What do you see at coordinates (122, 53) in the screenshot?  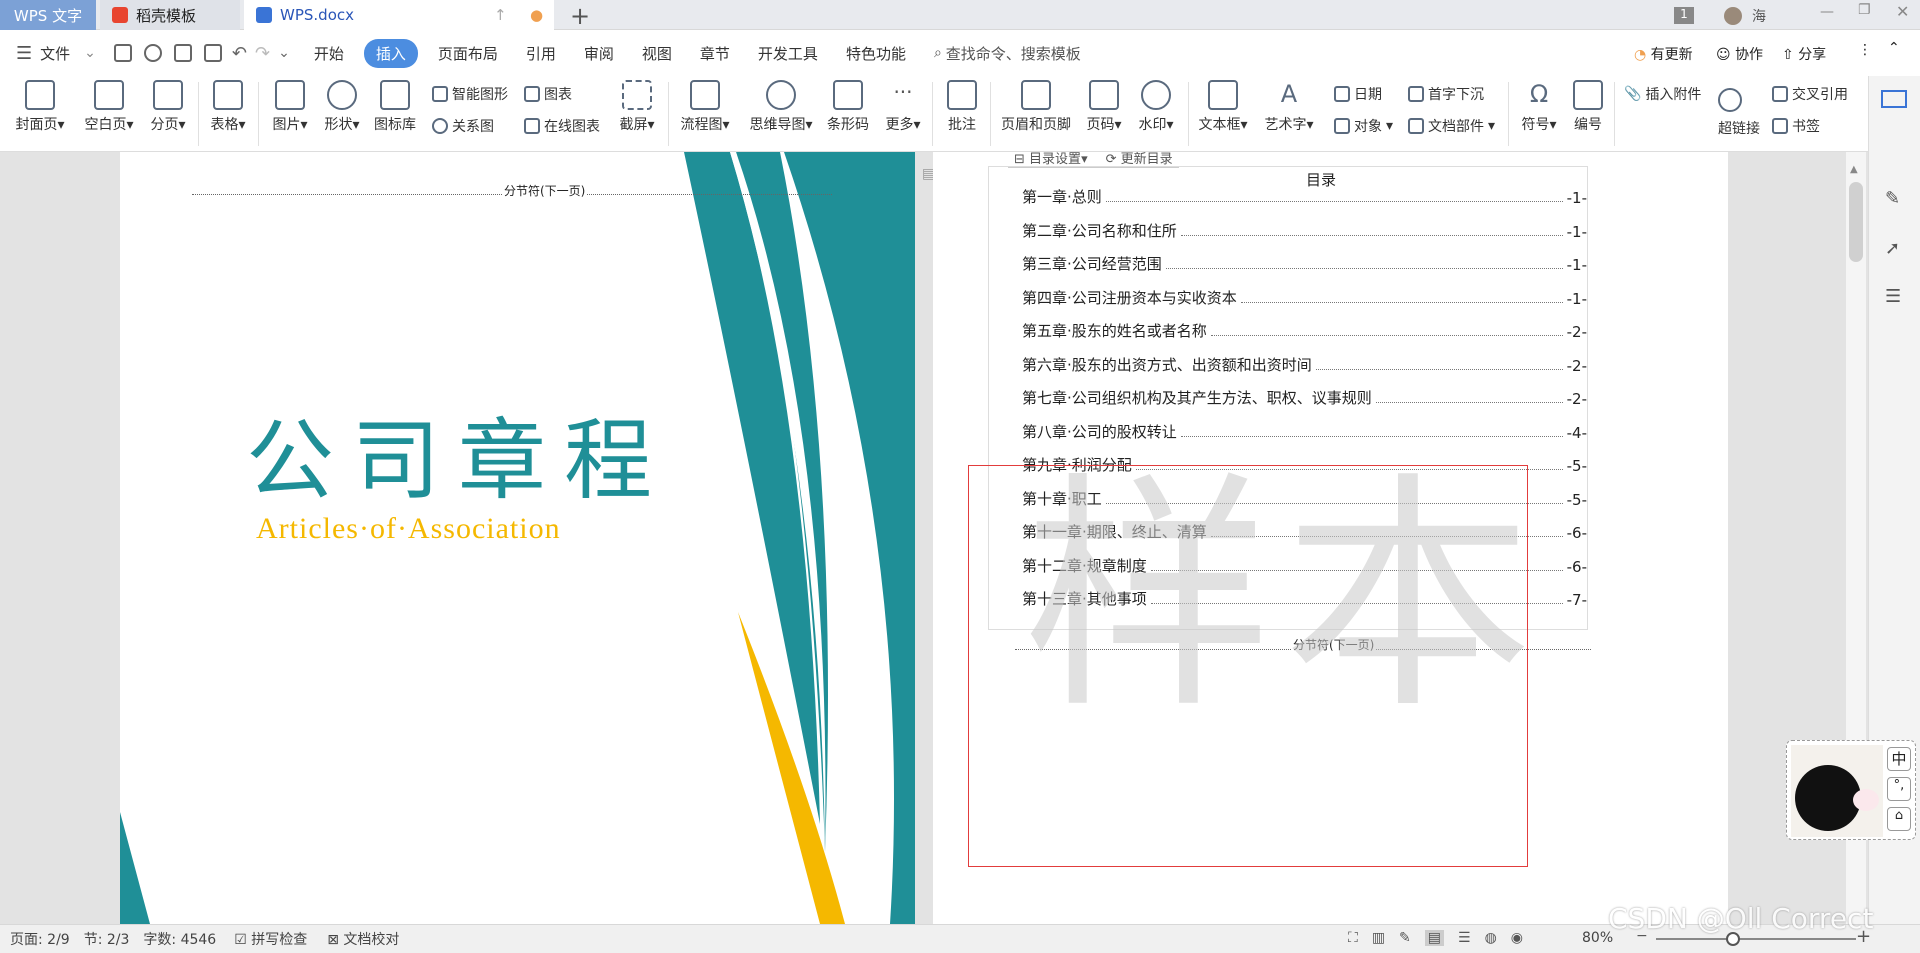 I see `save-icon` at bounding box center [122, 53].